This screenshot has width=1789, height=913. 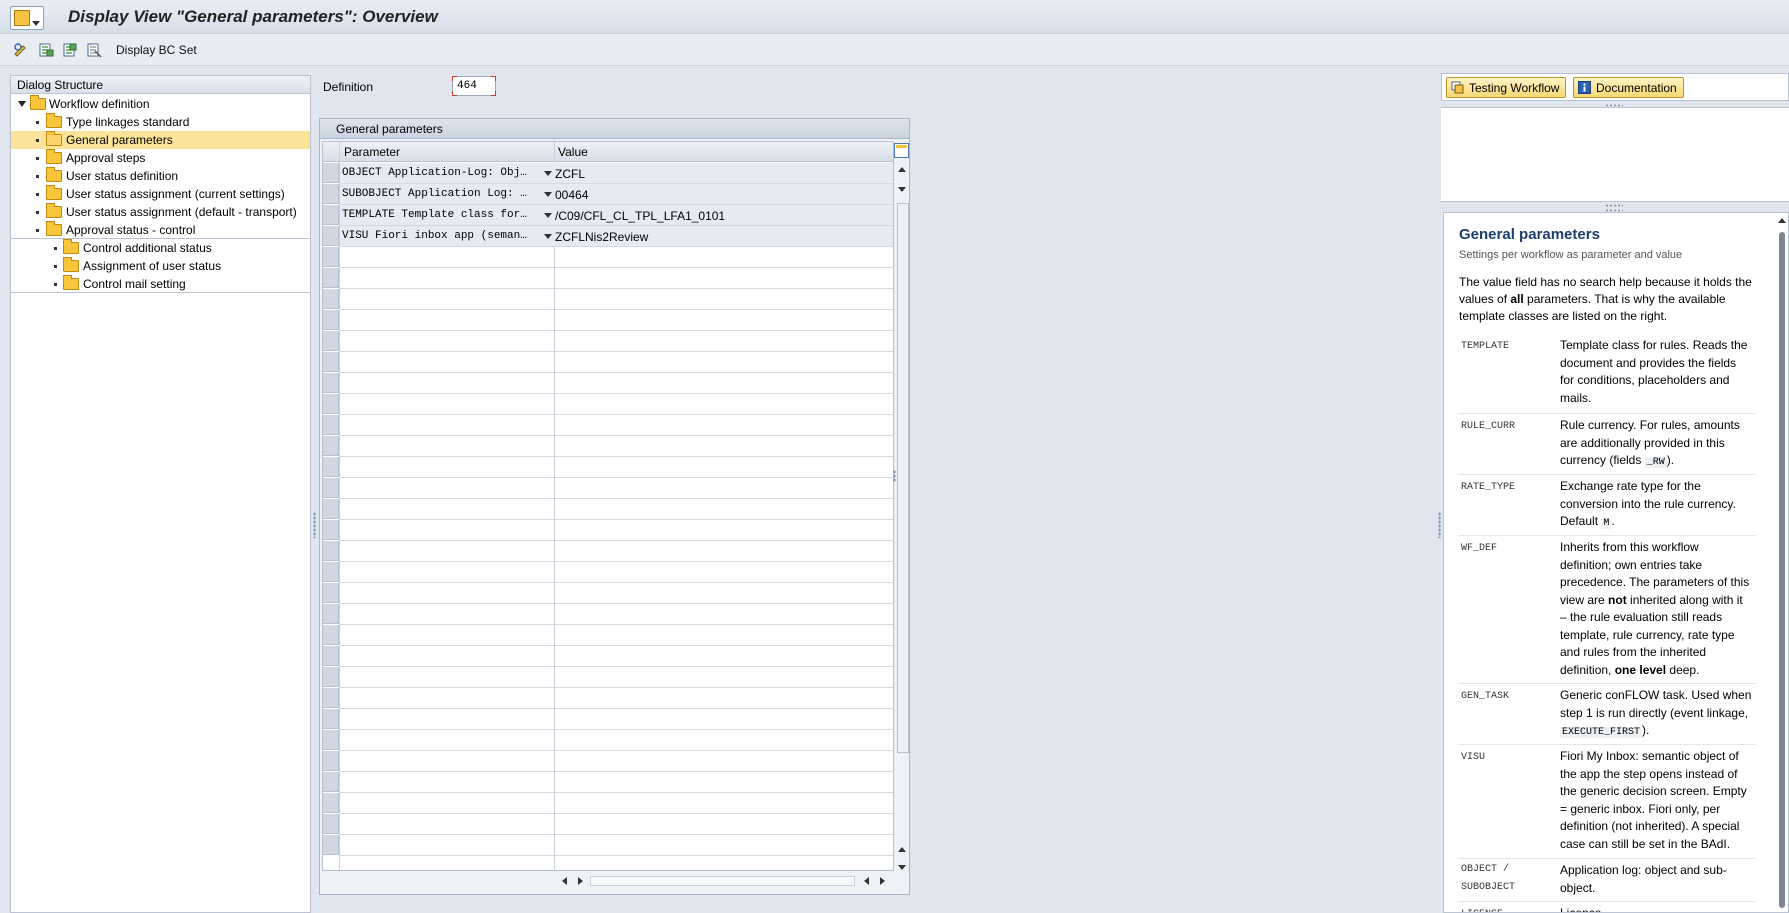 What do you see at coordinates (314, 525) in the screenshot?
I see `left-splitter-handle` at bounding box center [314, 525].